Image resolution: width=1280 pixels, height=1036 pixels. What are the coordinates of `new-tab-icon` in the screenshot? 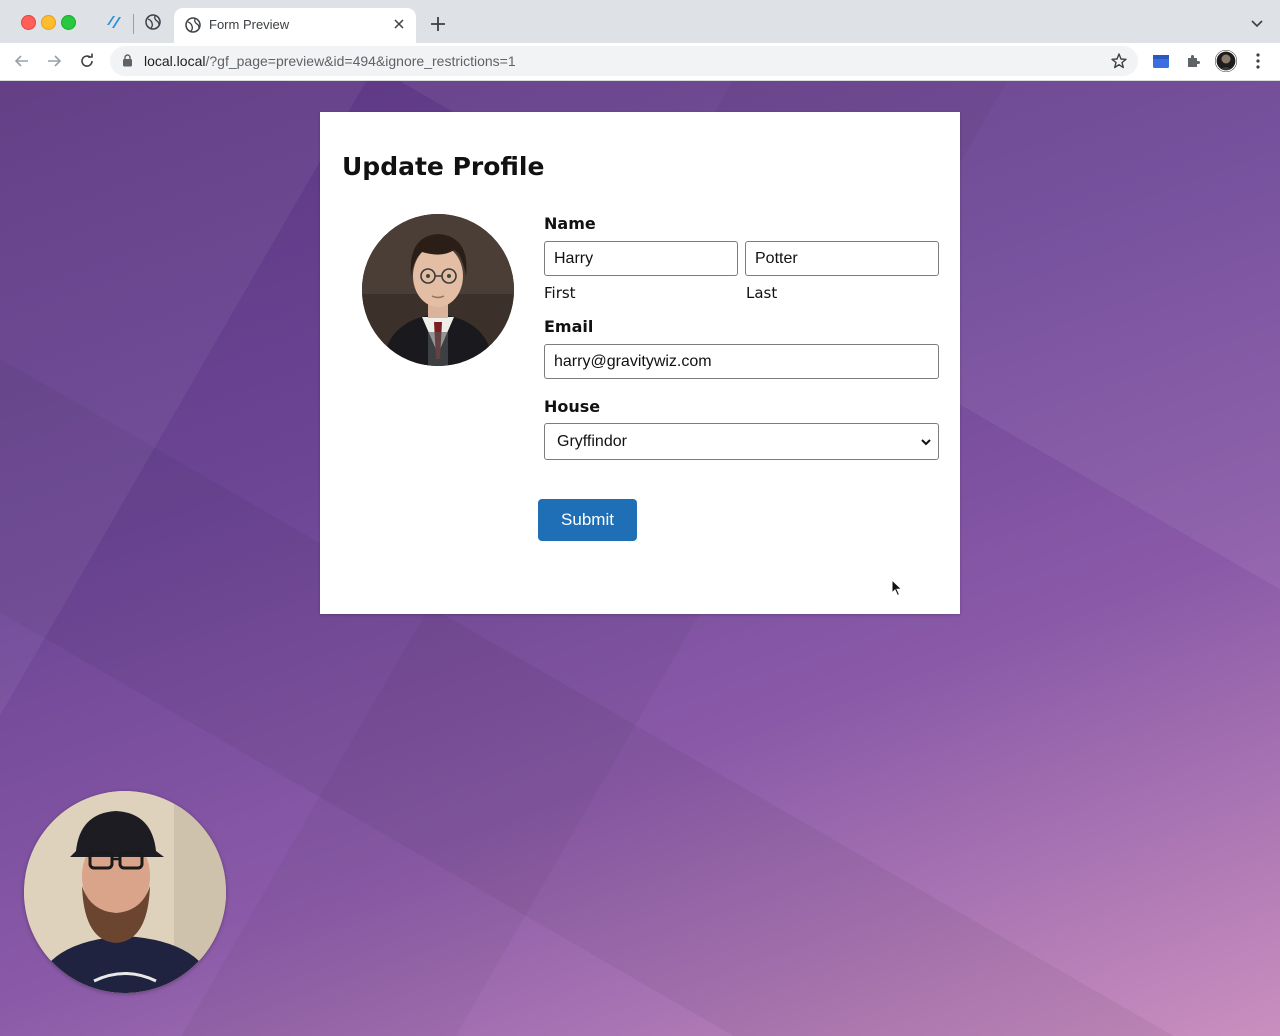 It's located at (438, 24).